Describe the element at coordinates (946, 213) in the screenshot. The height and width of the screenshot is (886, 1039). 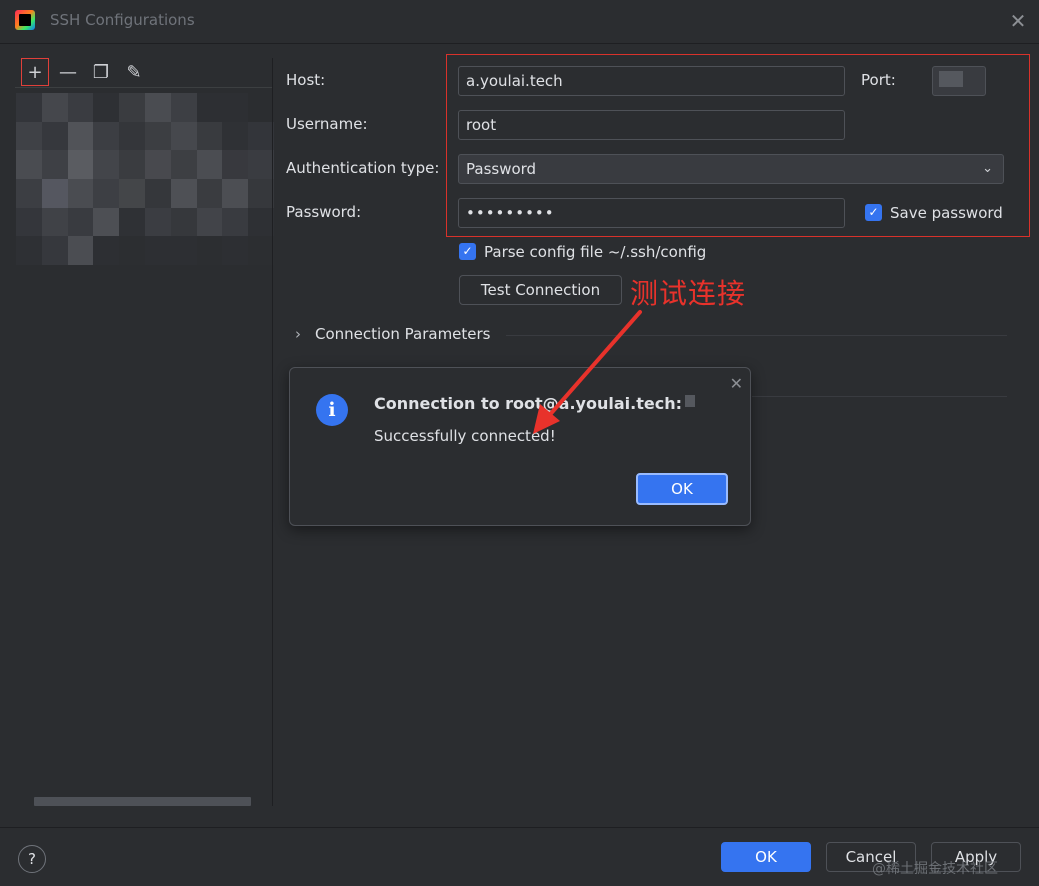
I see `save-password-label: Save password` at that location.